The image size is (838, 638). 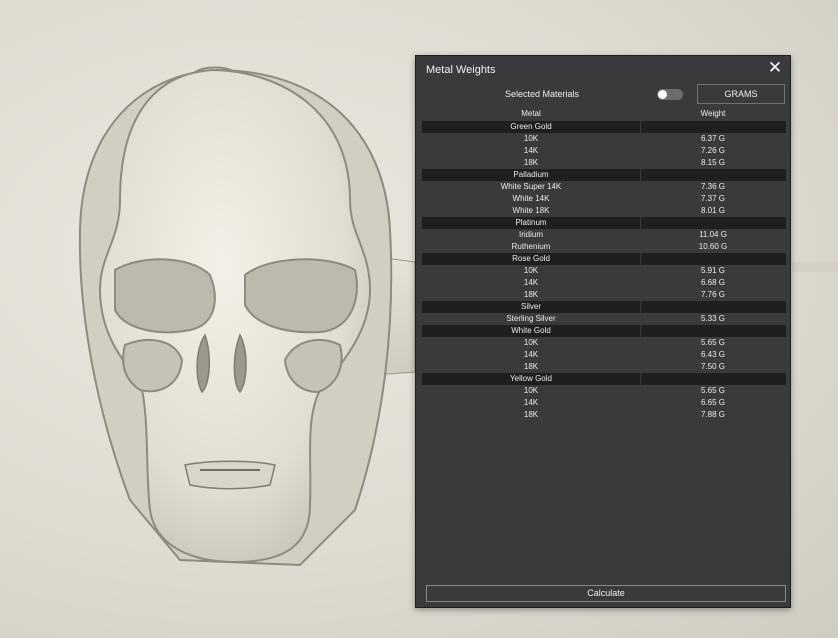 I want to click on table-row: 18K 7.88 G, so click(x=604, y=415).